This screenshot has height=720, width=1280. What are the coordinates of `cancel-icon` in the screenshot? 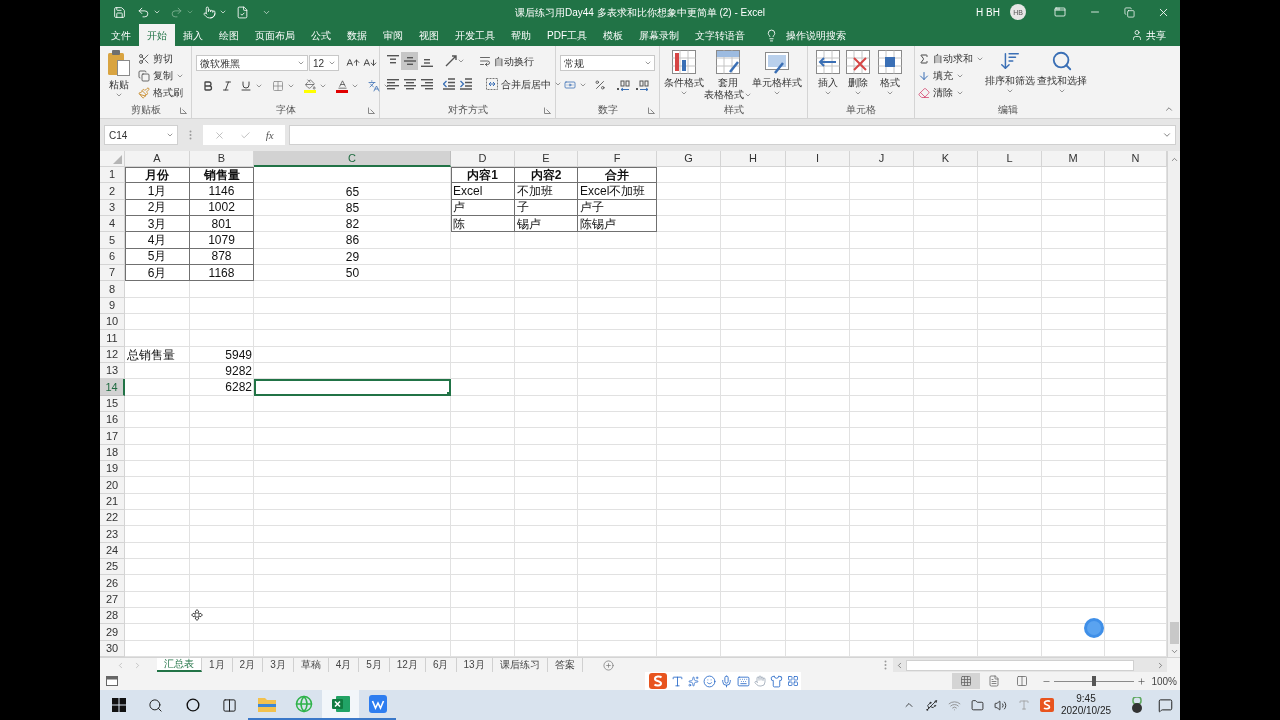 It's located at (220, 135).